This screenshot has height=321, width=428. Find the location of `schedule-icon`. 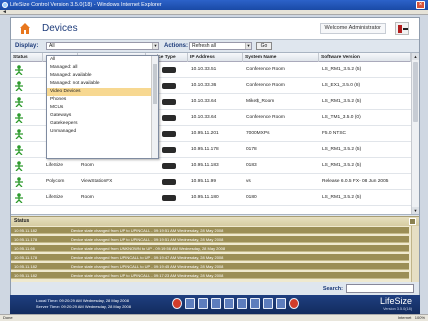

schedule-icon is located at coordinates (229, 303).